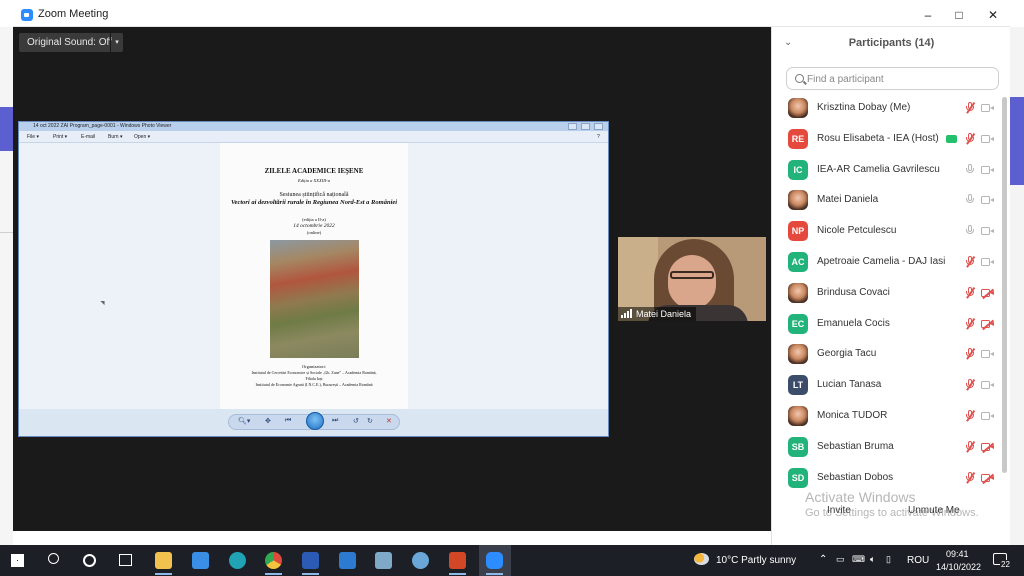 The width and height of the screenshot is (1024, 576). Describe the element at coordinates (878, 169) in the screenshot. I see `participant-name: IEA-AR Camelia Gavrilescu` at that location.